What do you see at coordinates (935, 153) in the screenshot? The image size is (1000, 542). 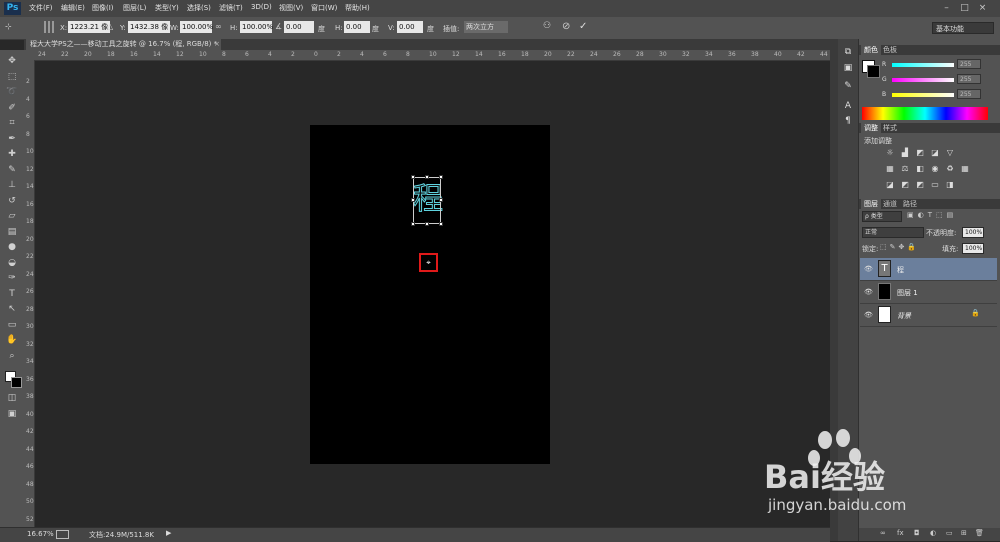 I see `exposure-icon: ◪` at bounding box center [935, 153].